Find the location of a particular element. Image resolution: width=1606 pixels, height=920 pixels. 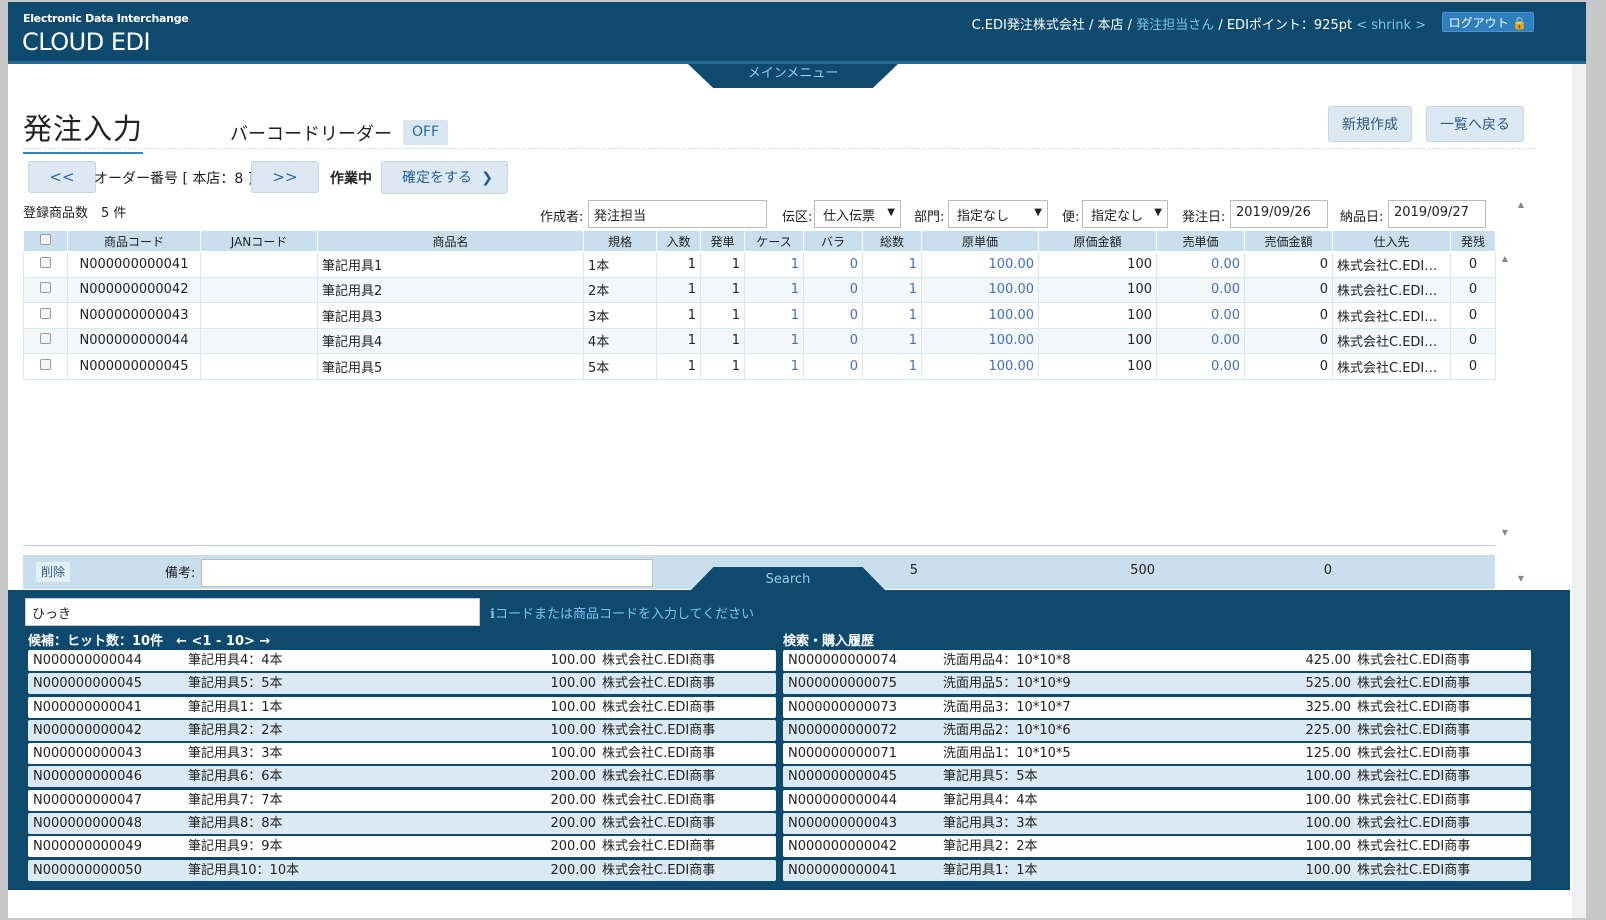

table-cell: 0 is located at coordinates (1288, 366).